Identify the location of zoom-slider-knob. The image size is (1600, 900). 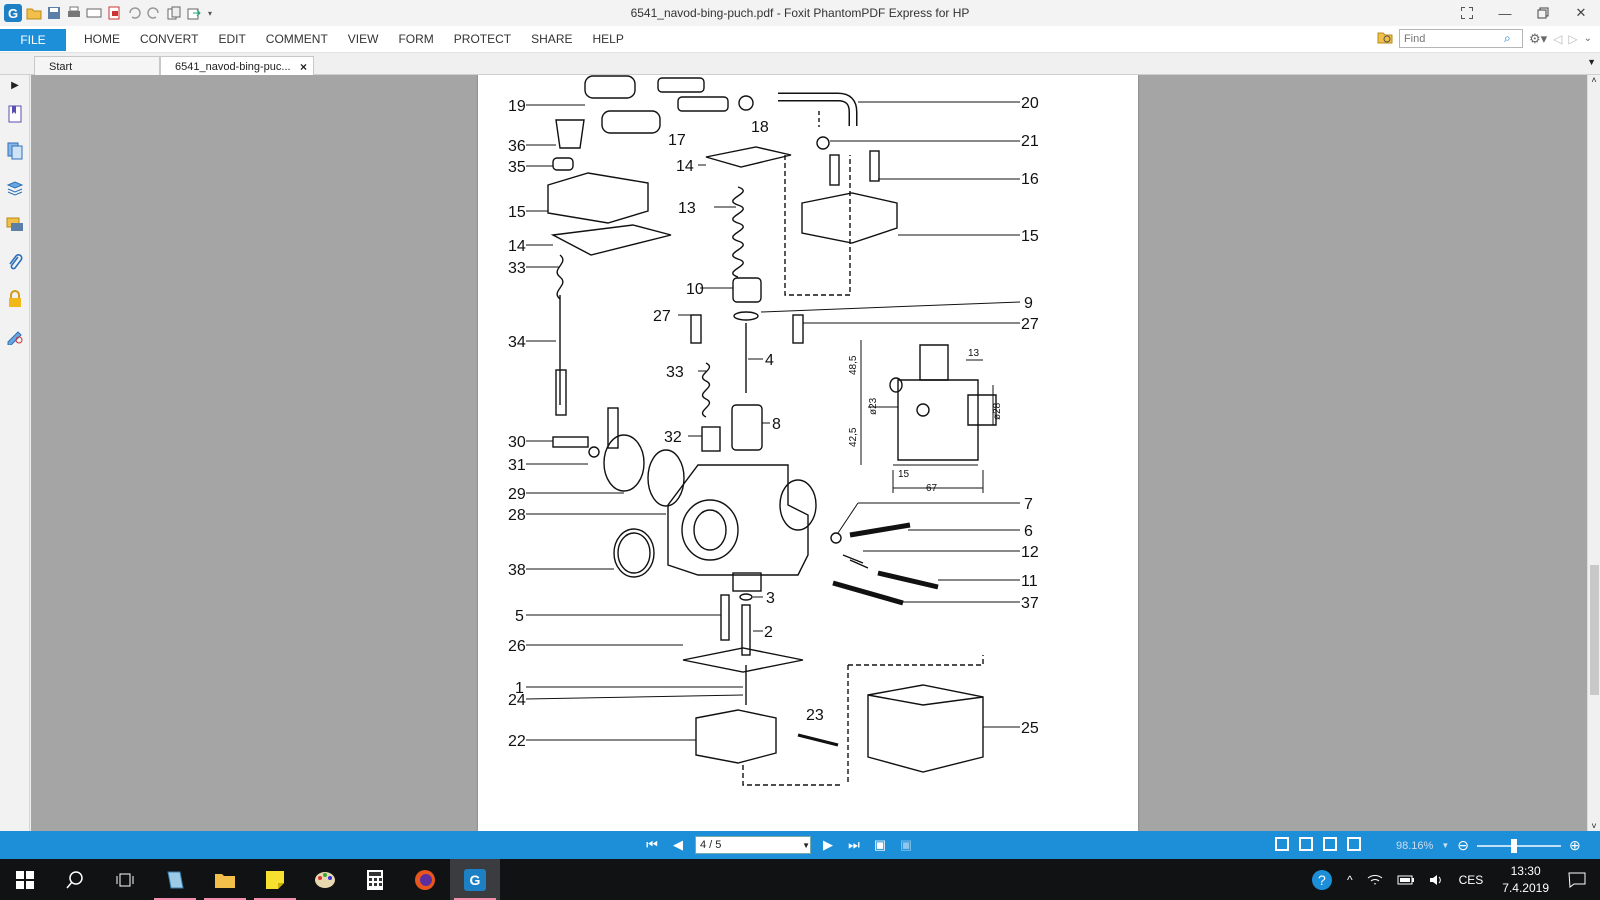
(1513, 845).